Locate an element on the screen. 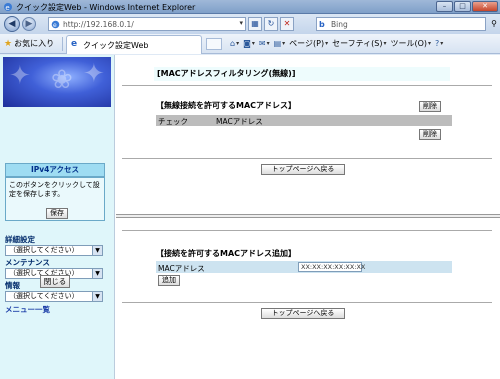 This screenshot has width=500, height=379. tools-menu-label: ツール(O) is located at coordinates (409, 43).